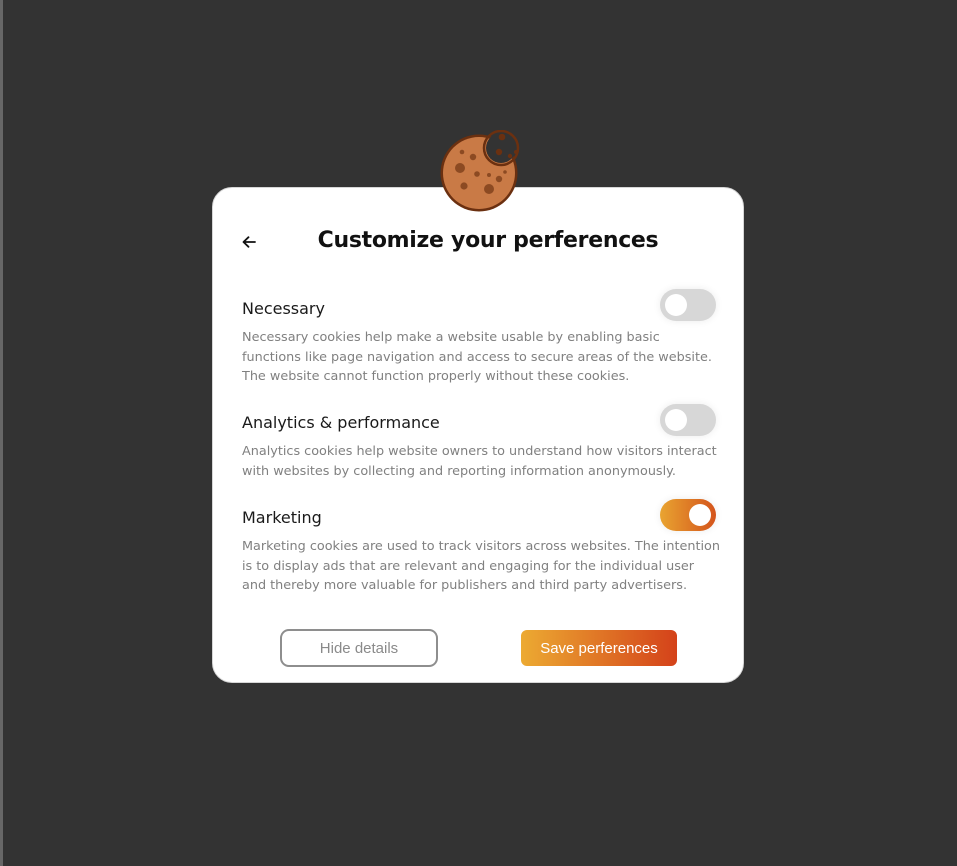 The width and height of the screenshot is (957, 866). Describe the element at coordinates (599, 648) in the screenshot. I see `save-preferences-button: Save perferences` at that location.